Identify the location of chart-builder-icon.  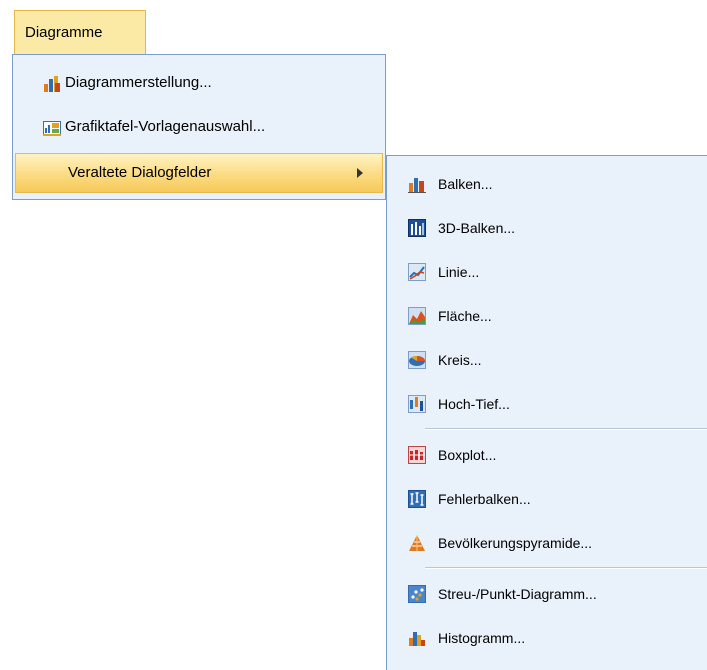
(52, 84).